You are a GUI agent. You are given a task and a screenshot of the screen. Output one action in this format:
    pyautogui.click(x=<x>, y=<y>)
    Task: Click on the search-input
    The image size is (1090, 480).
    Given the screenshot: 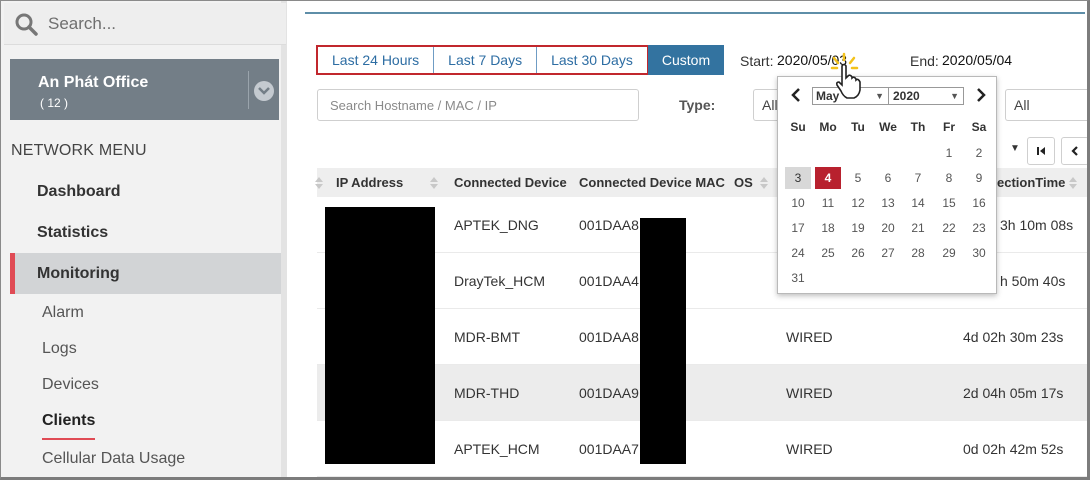 What is the action you would take?
    pyautogui.click(x=163, y=24)
    